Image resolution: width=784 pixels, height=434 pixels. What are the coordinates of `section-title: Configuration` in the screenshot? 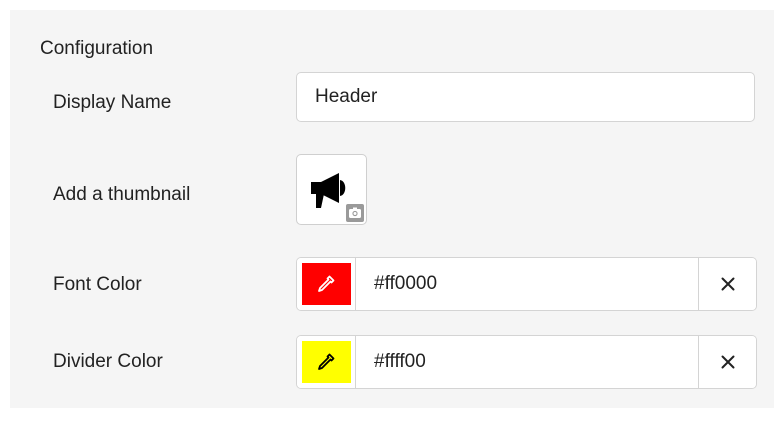 It's located at (97, 48).